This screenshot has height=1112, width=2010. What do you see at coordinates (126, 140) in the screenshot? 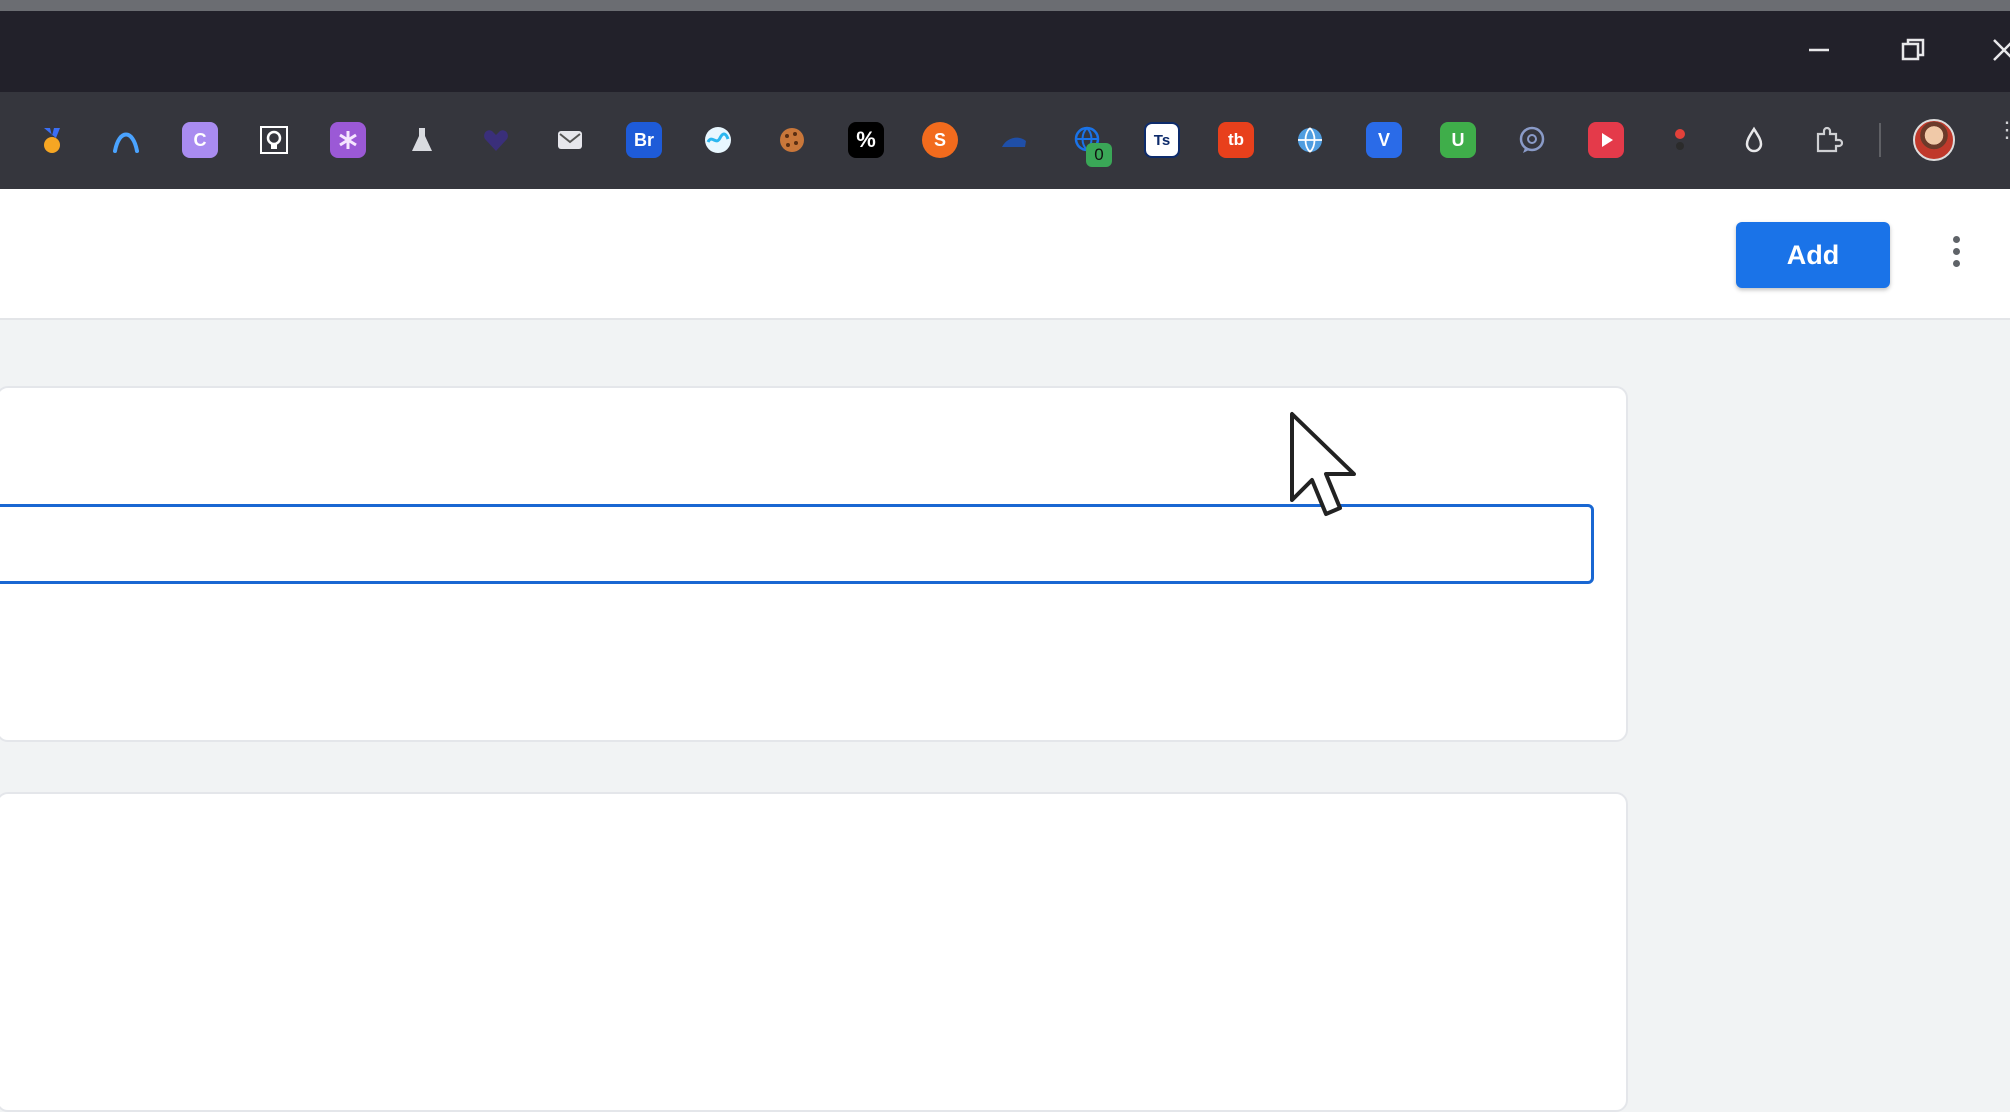
I see `arc-extension-icon` at bounding box center [126, 140].